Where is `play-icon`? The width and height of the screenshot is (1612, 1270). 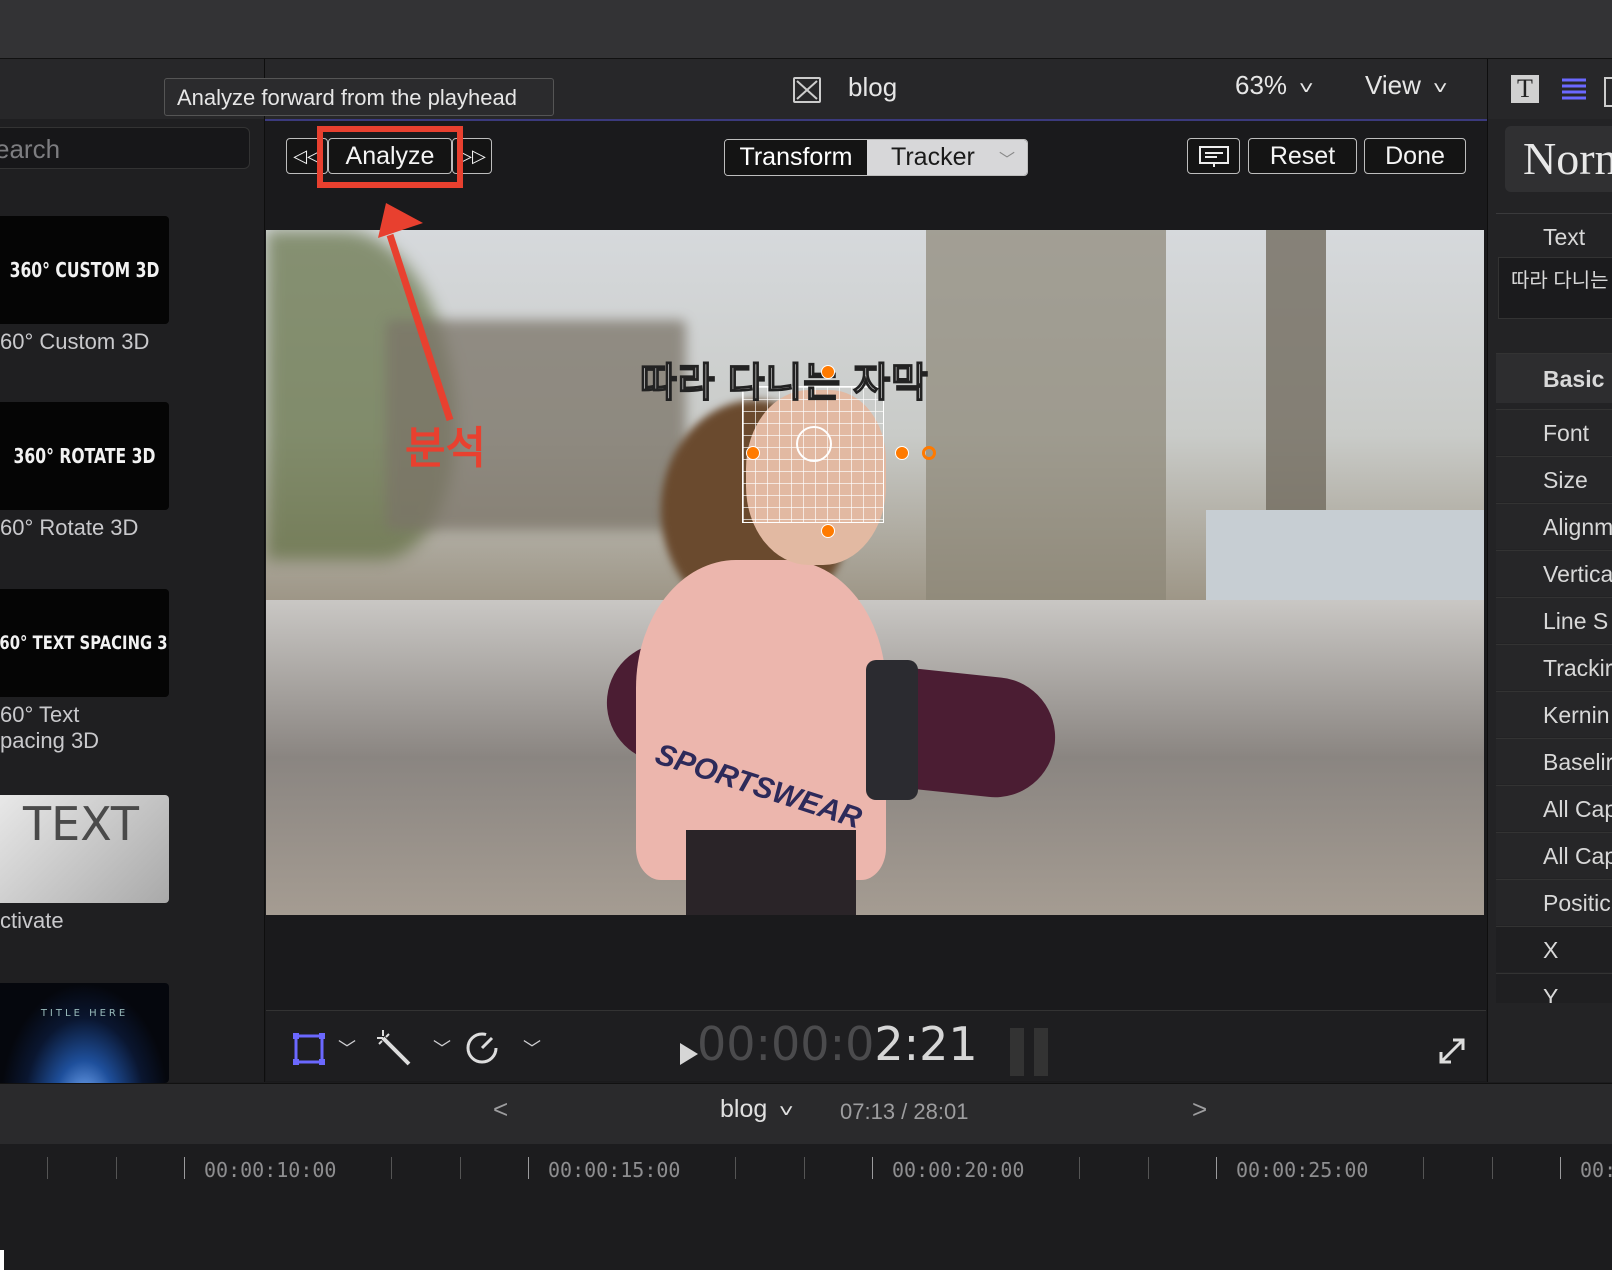
play-icon is located at coordinates (689, 1054).